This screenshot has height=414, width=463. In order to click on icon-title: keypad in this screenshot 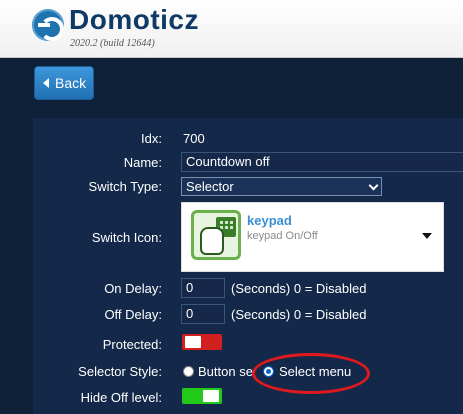, I will do `click(269, 220)`.